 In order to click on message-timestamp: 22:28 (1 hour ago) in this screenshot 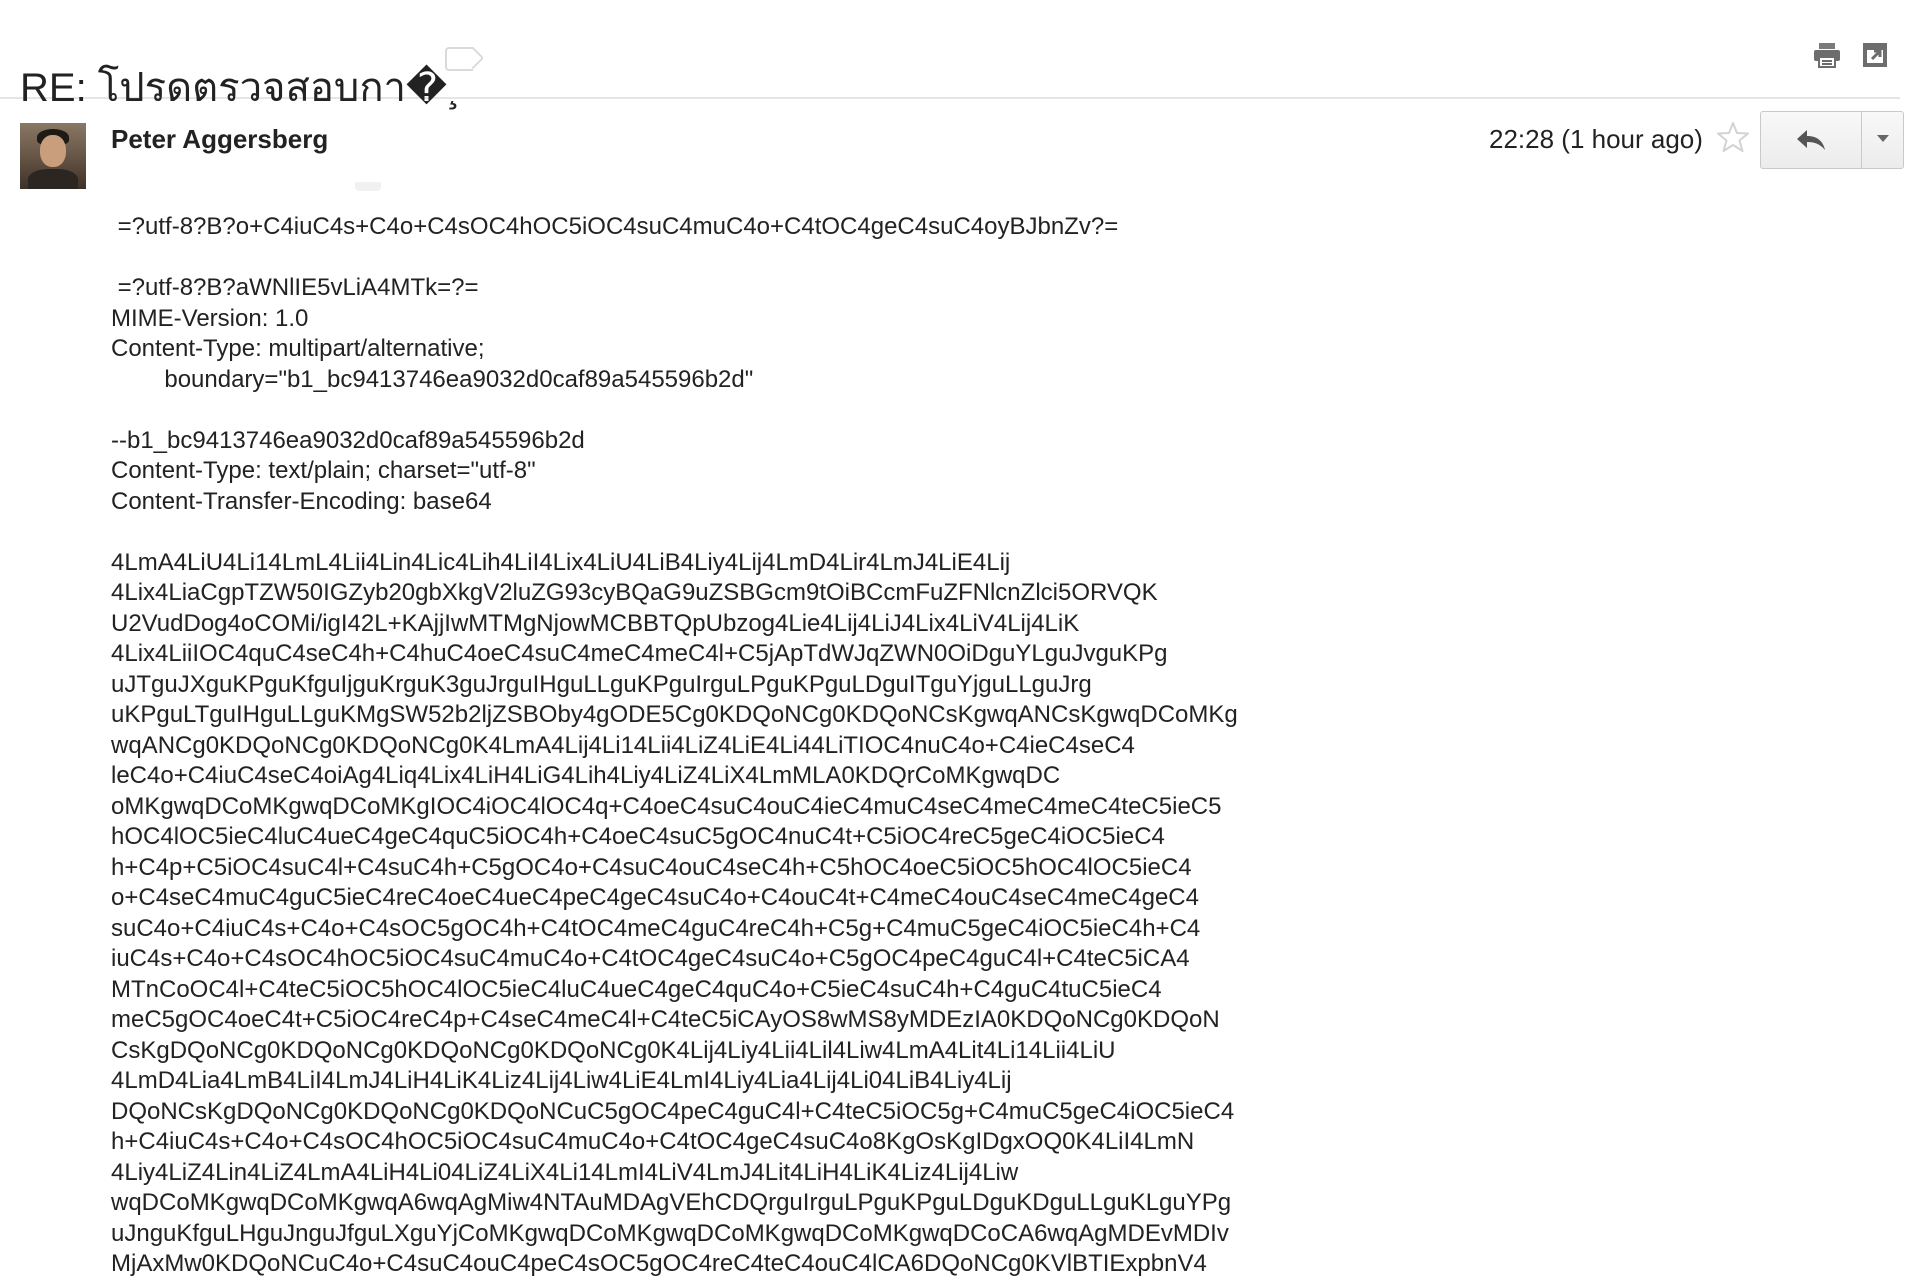, I will do `click(1596, 139)`.